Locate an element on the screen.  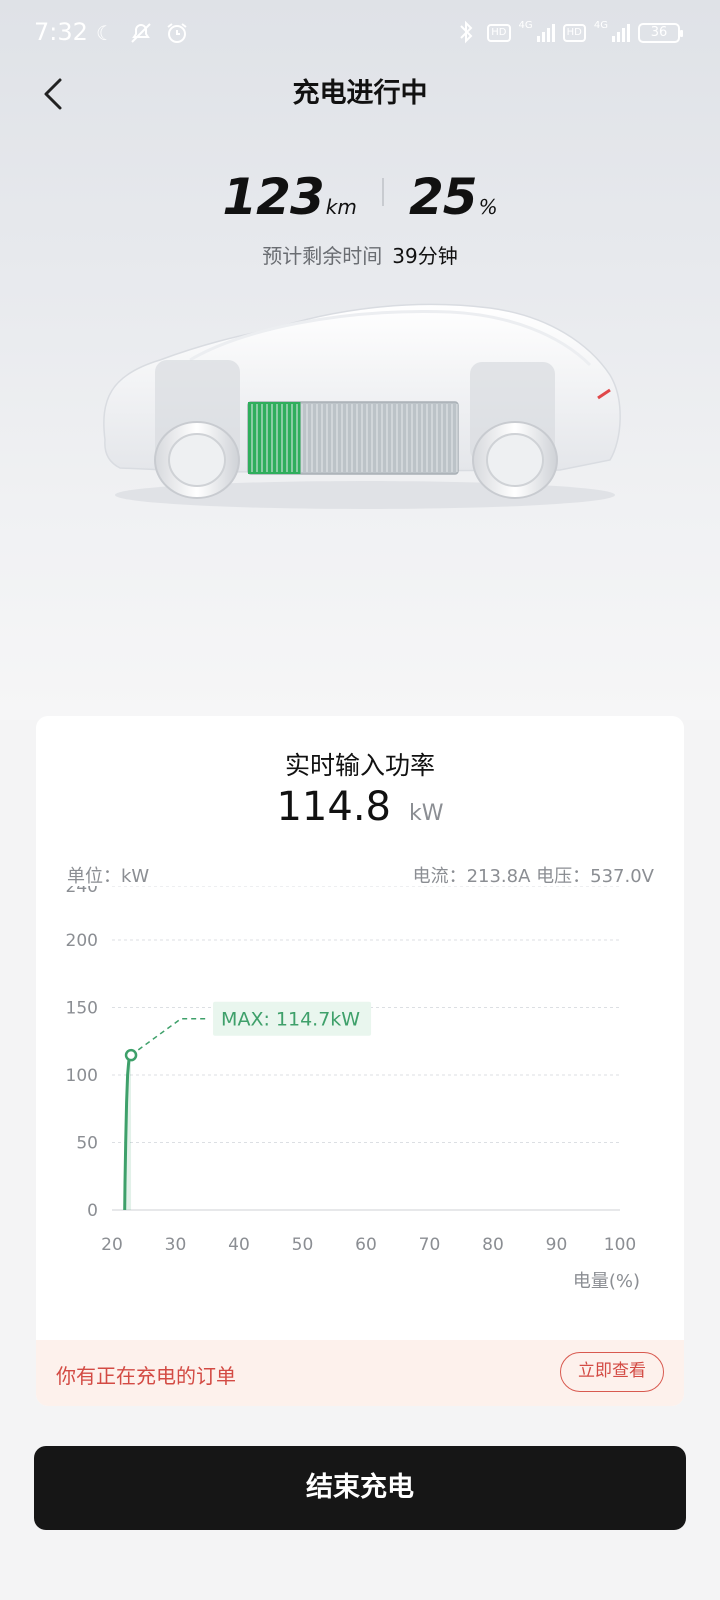
x-tick-label: 80 is located at coordinates (493, 1245).